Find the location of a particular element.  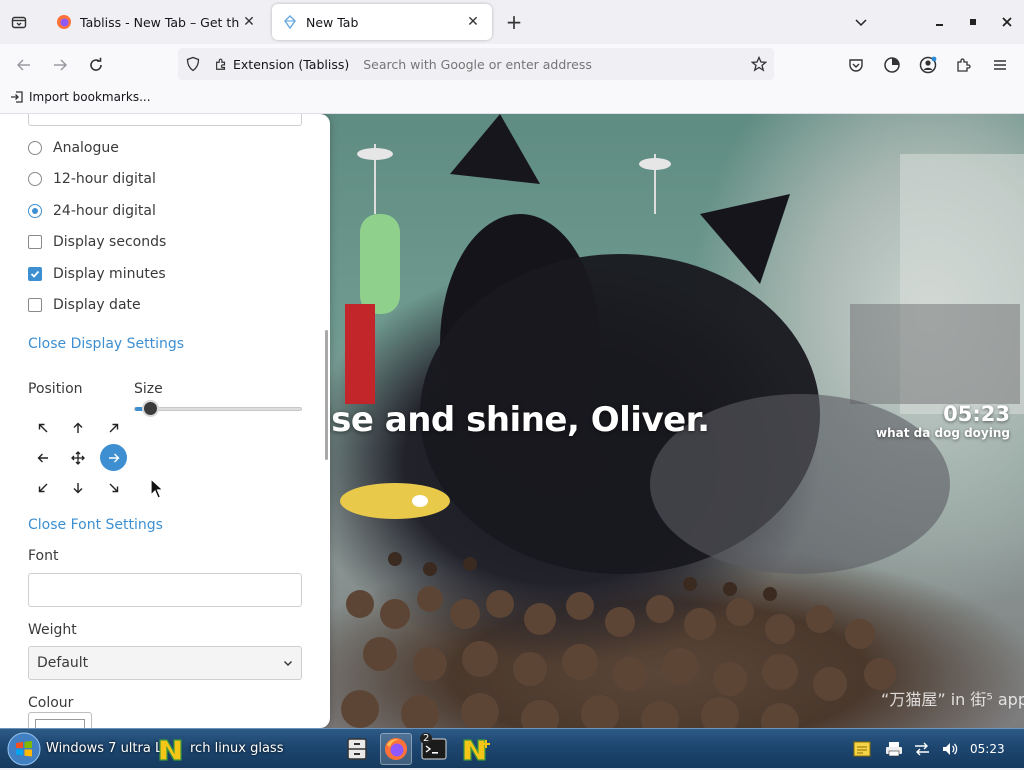

radio-24-hour-digital: 24-hour digital is located at coordinates (92, 211).